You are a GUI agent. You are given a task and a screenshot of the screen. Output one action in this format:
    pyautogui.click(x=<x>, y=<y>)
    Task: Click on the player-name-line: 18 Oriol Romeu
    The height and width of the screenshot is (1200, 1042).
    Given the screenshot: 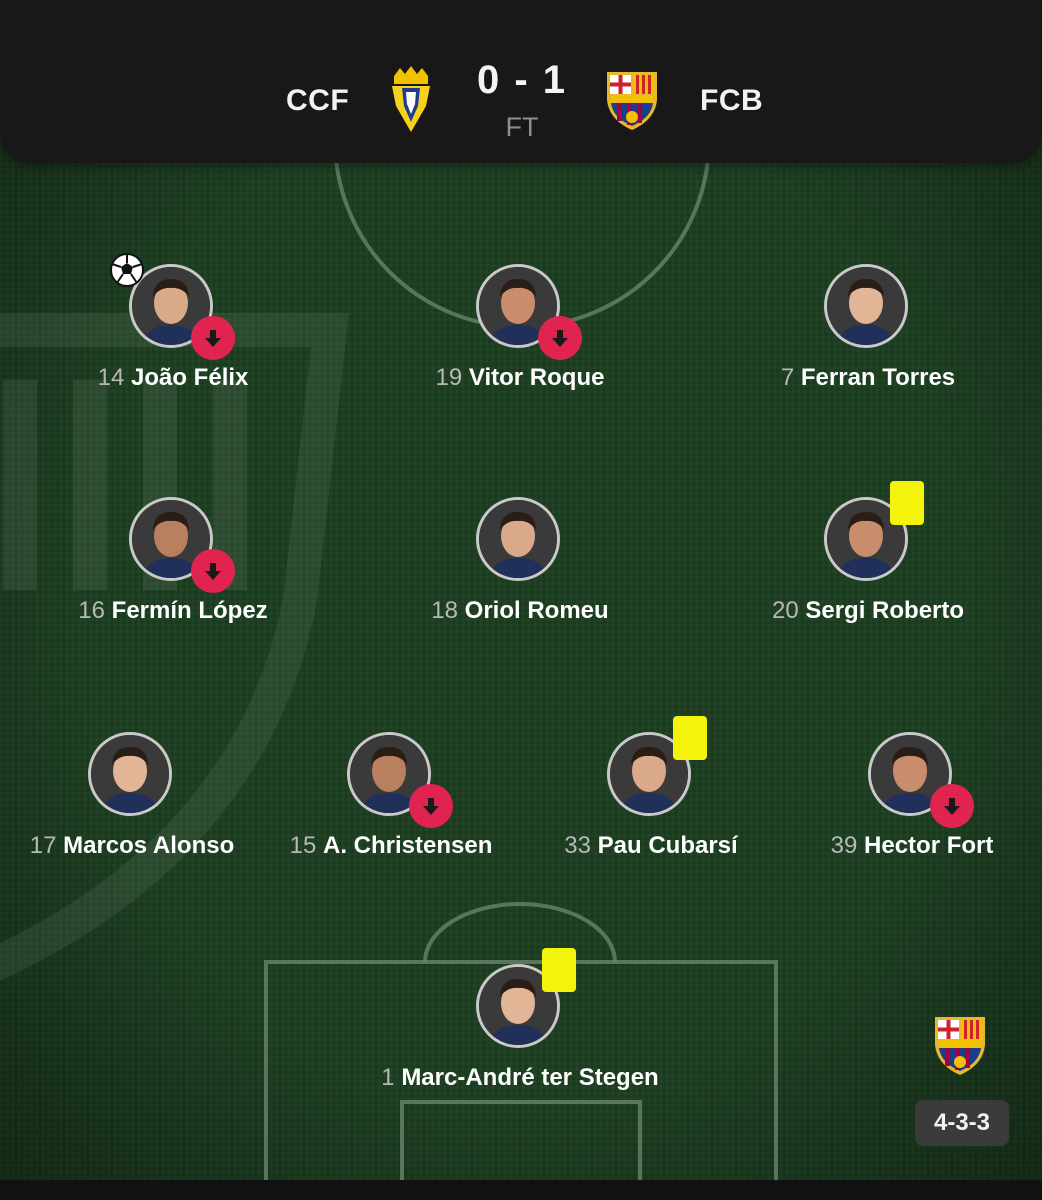 What is the action you would take?
    pyautogui.click(x=520, y=611)
    